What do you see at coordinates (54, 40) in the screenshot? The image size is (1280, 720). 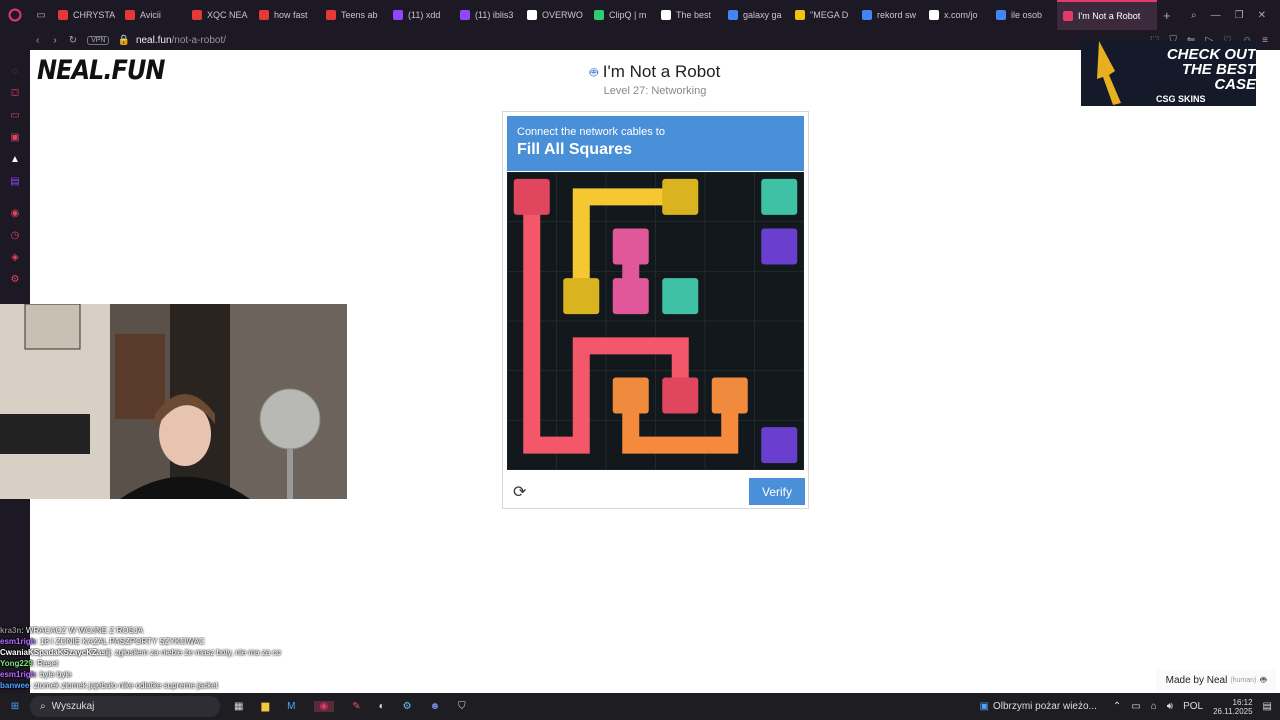 I see `forward-icon: ›` at bounding box center [54, 40].